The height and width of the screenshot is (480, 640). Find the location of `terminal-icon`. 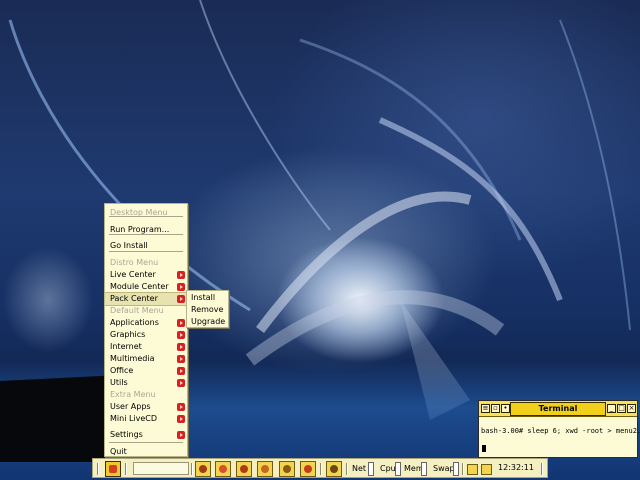

terminal-icon is located at coordinates (203, 469).